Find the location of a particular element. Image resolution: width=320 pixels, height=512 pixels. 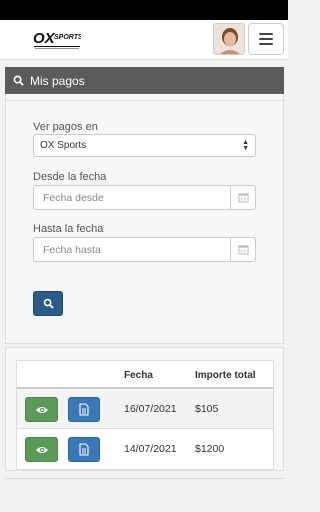

hamburger-menu-icon is located at coordinates (266, 39).